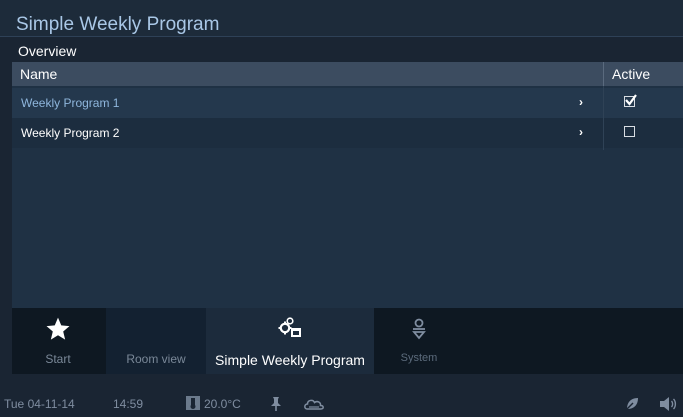  What do you see at coordinates (39, 74) in the screenshot?
I see `column-header-name: Name` at bounding box center [39, 74].